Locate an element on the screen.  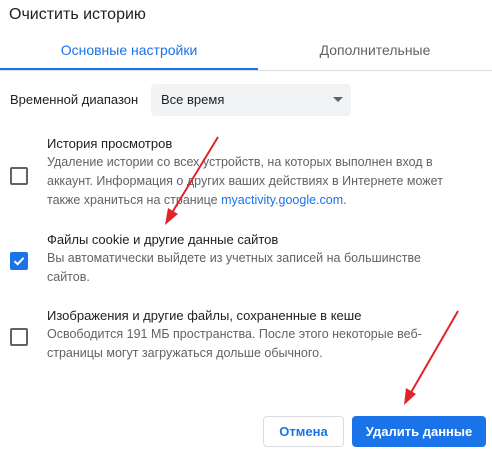
time-range-selected-value: Все время is located at coordinates (193, 99).